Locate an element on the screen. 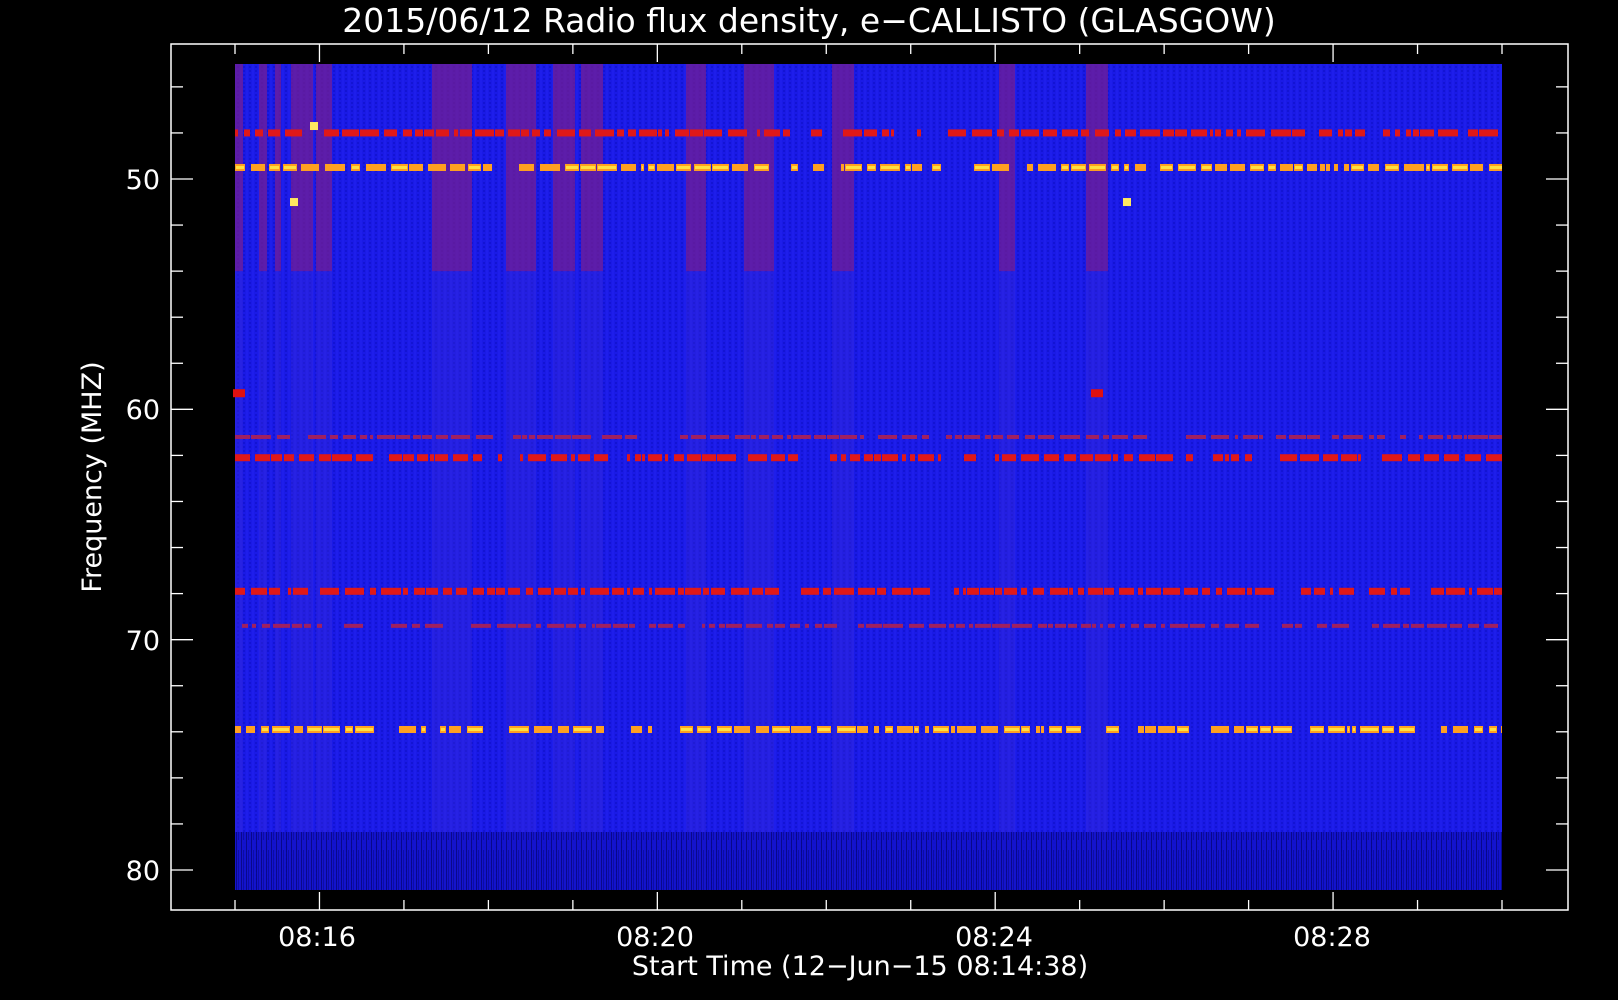  bright-spot is located at coordinates (1127, 202).